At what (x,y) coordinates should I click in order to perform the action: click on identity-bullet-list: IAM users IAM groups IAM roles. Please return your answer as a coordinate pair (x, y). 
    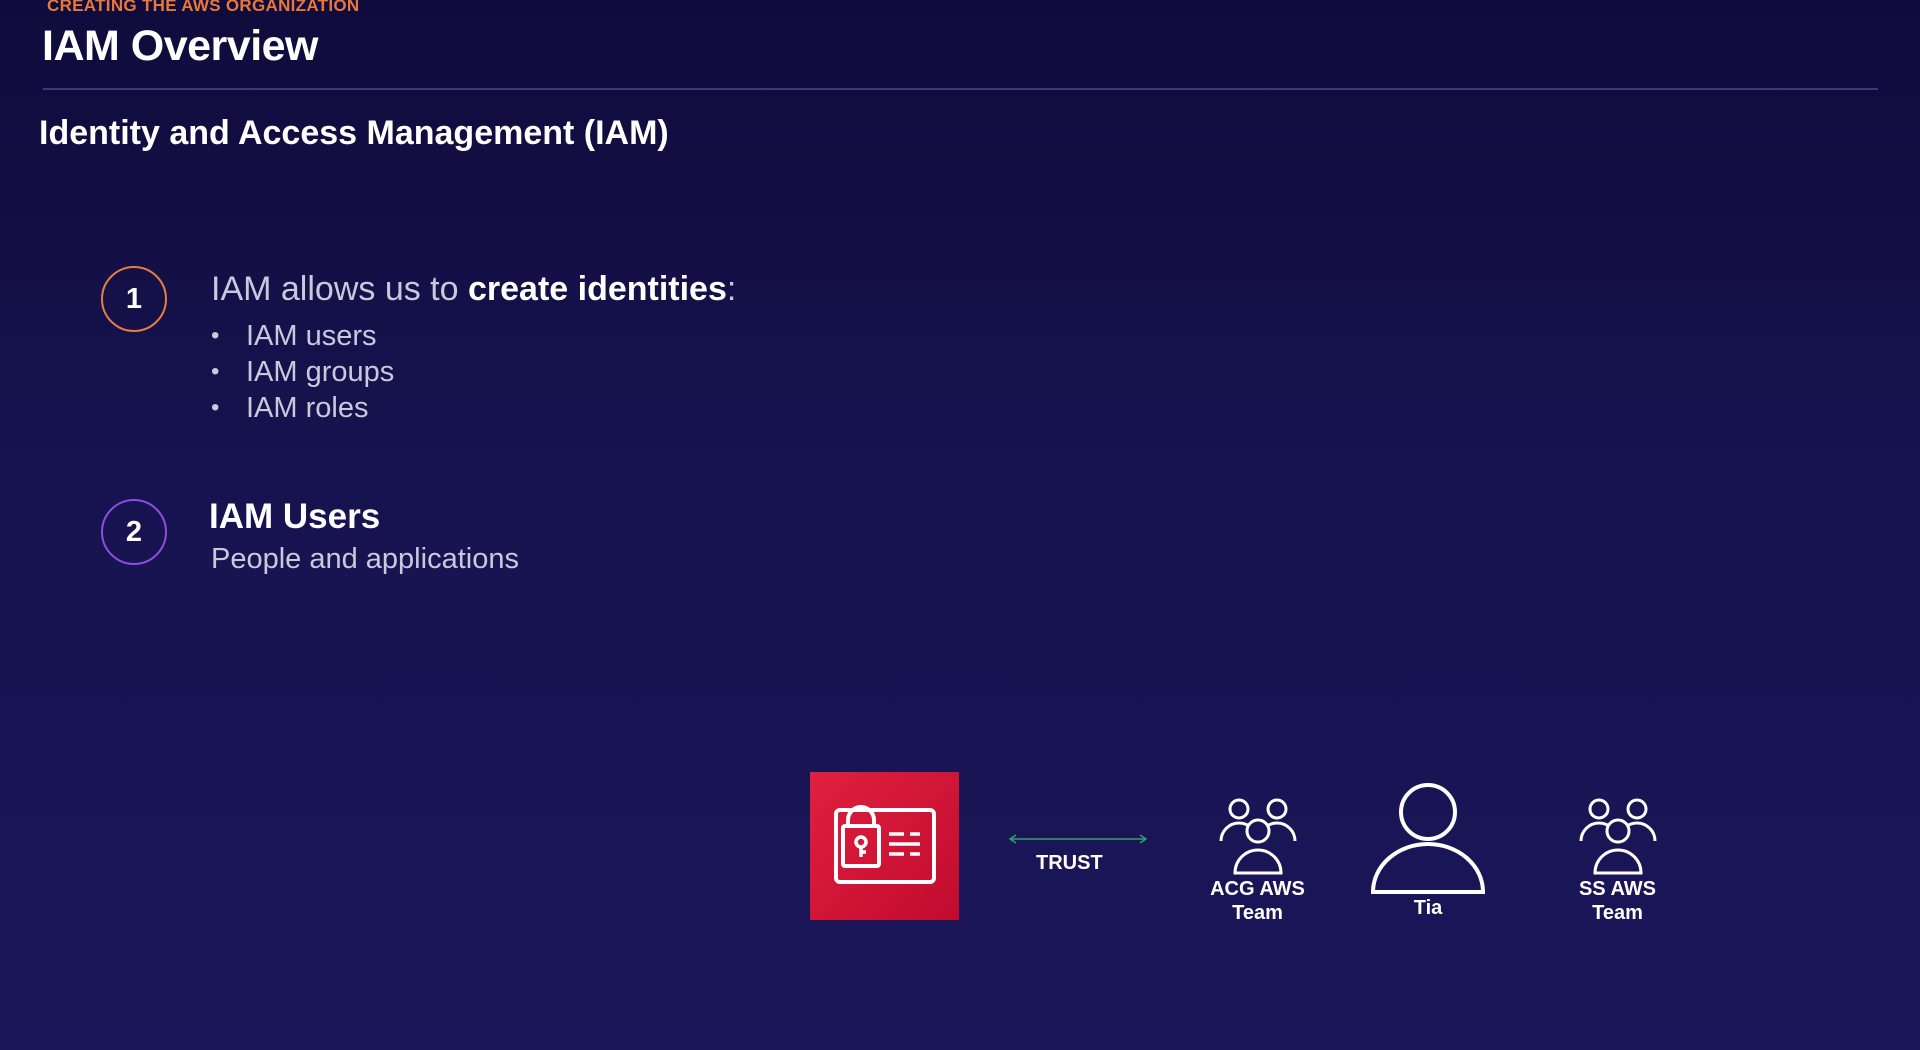
    Looking at the image, I should click on (302, 372).